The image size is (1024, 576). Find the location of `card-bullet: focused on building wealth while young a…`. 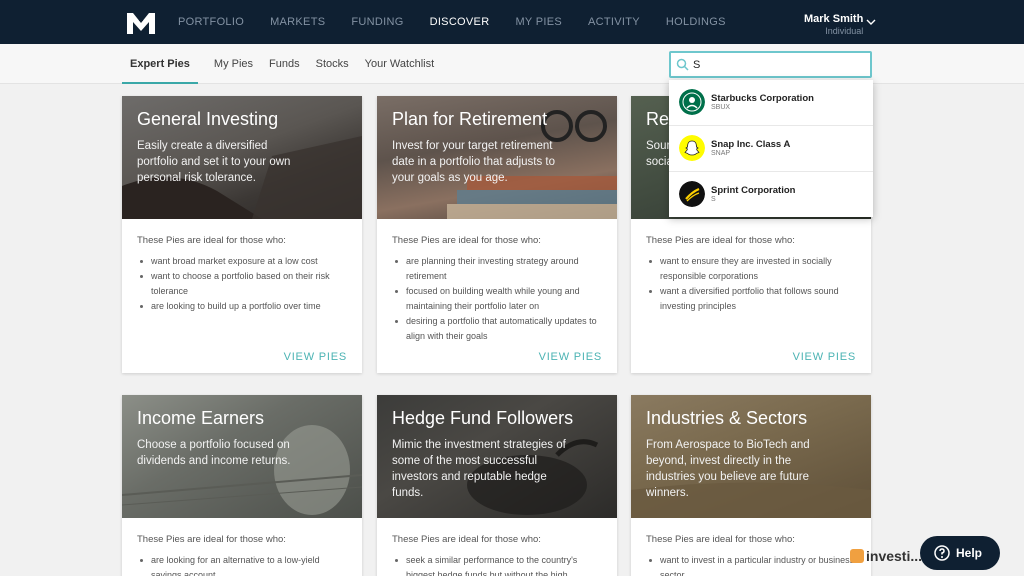

card-bullet: focused on building wealth while young a… is located at coordinates (497, 299).